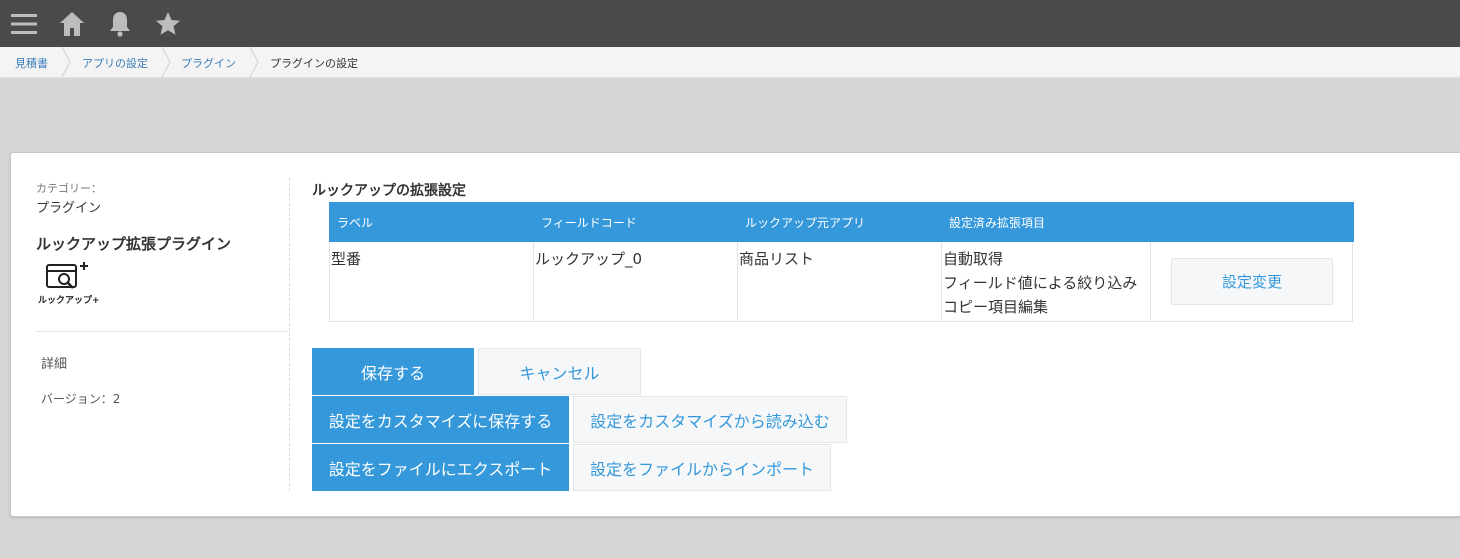 This screenshot has width=1460, height=558. Describe the element at coordinates (69, 188) in the screenshot. I see `category-label: カテゴリー：` at that location.